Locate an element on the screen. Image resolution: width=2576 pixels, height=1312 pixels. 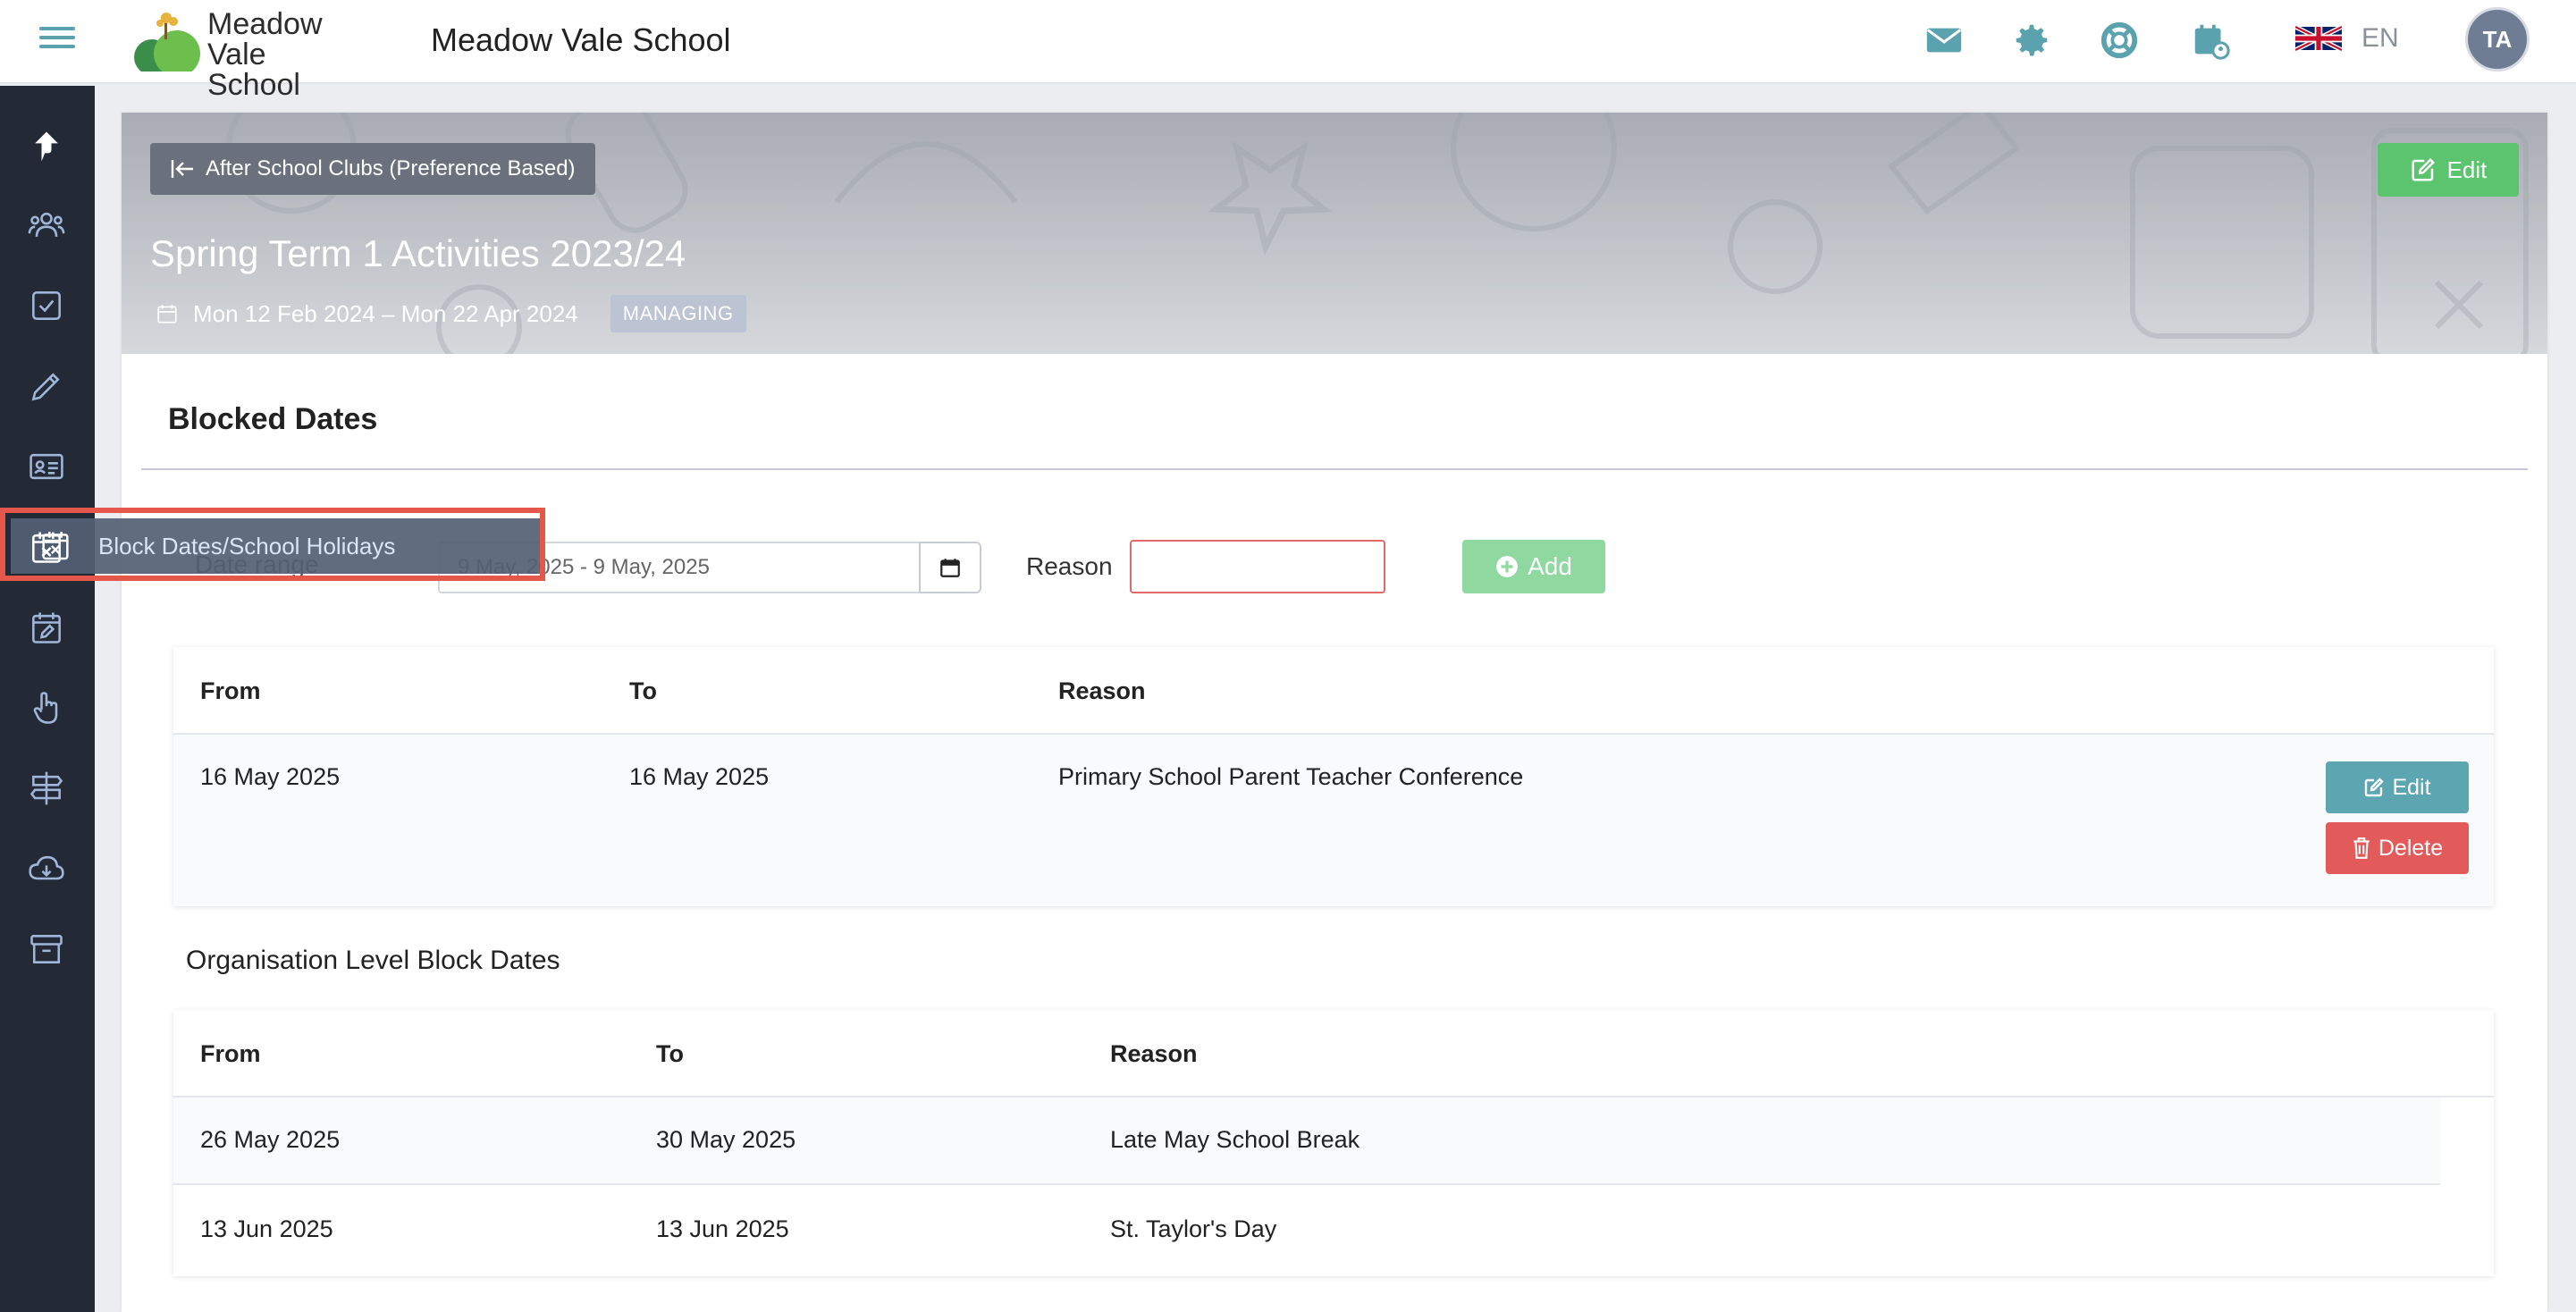
pencil-icon is located at coordinates (47, 386).